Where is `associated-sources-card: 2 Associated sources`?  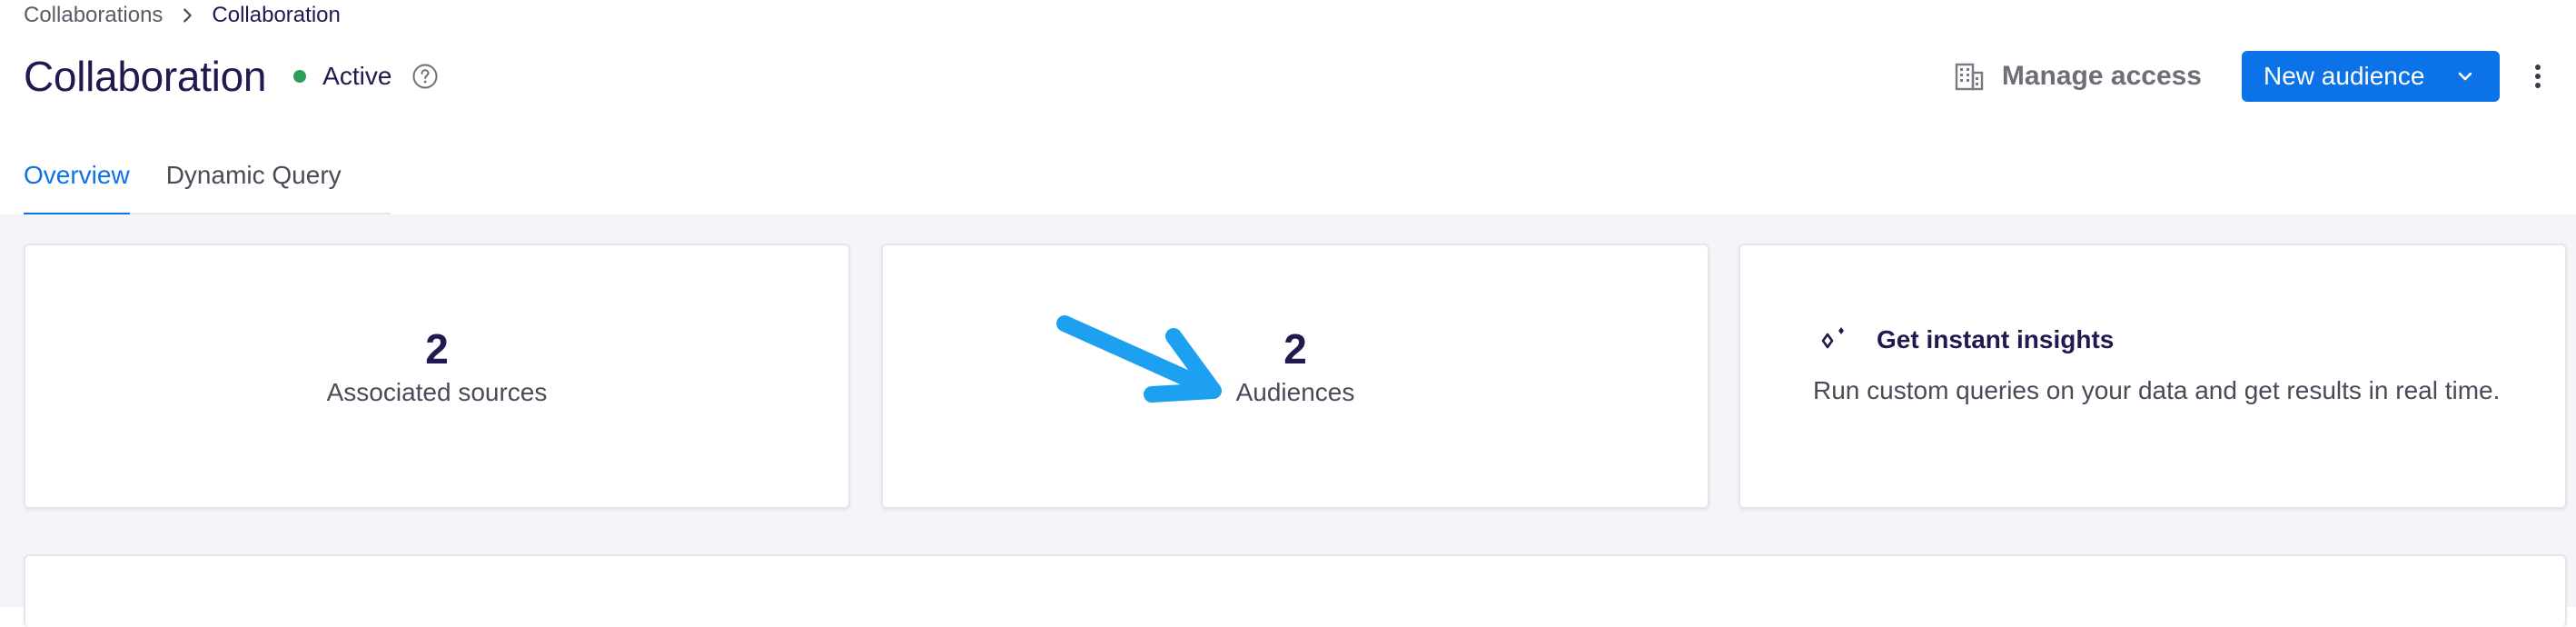
associated-sources-card: 2 Associated sources is located at coordinates (437, 376).